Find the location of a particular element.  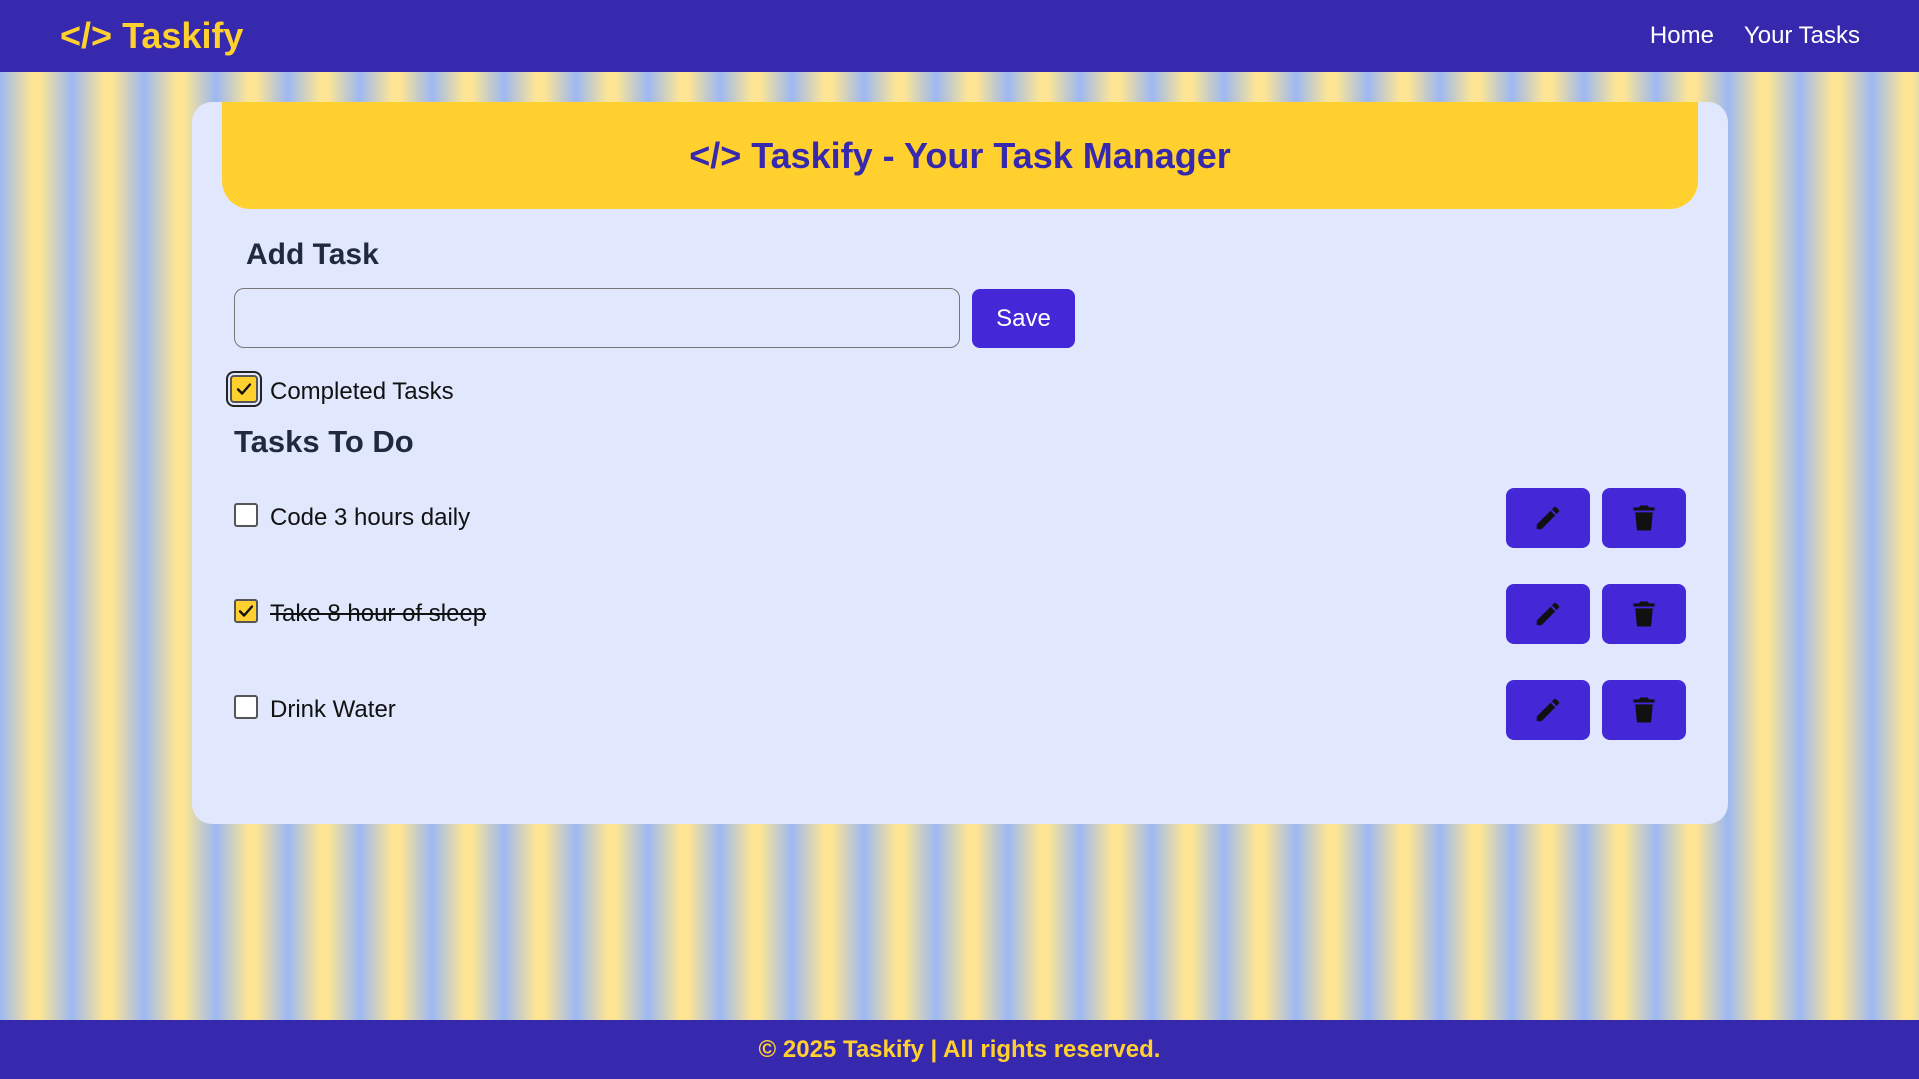

nav-links: Home Your Tasks is located at coordinates (1755, 36).